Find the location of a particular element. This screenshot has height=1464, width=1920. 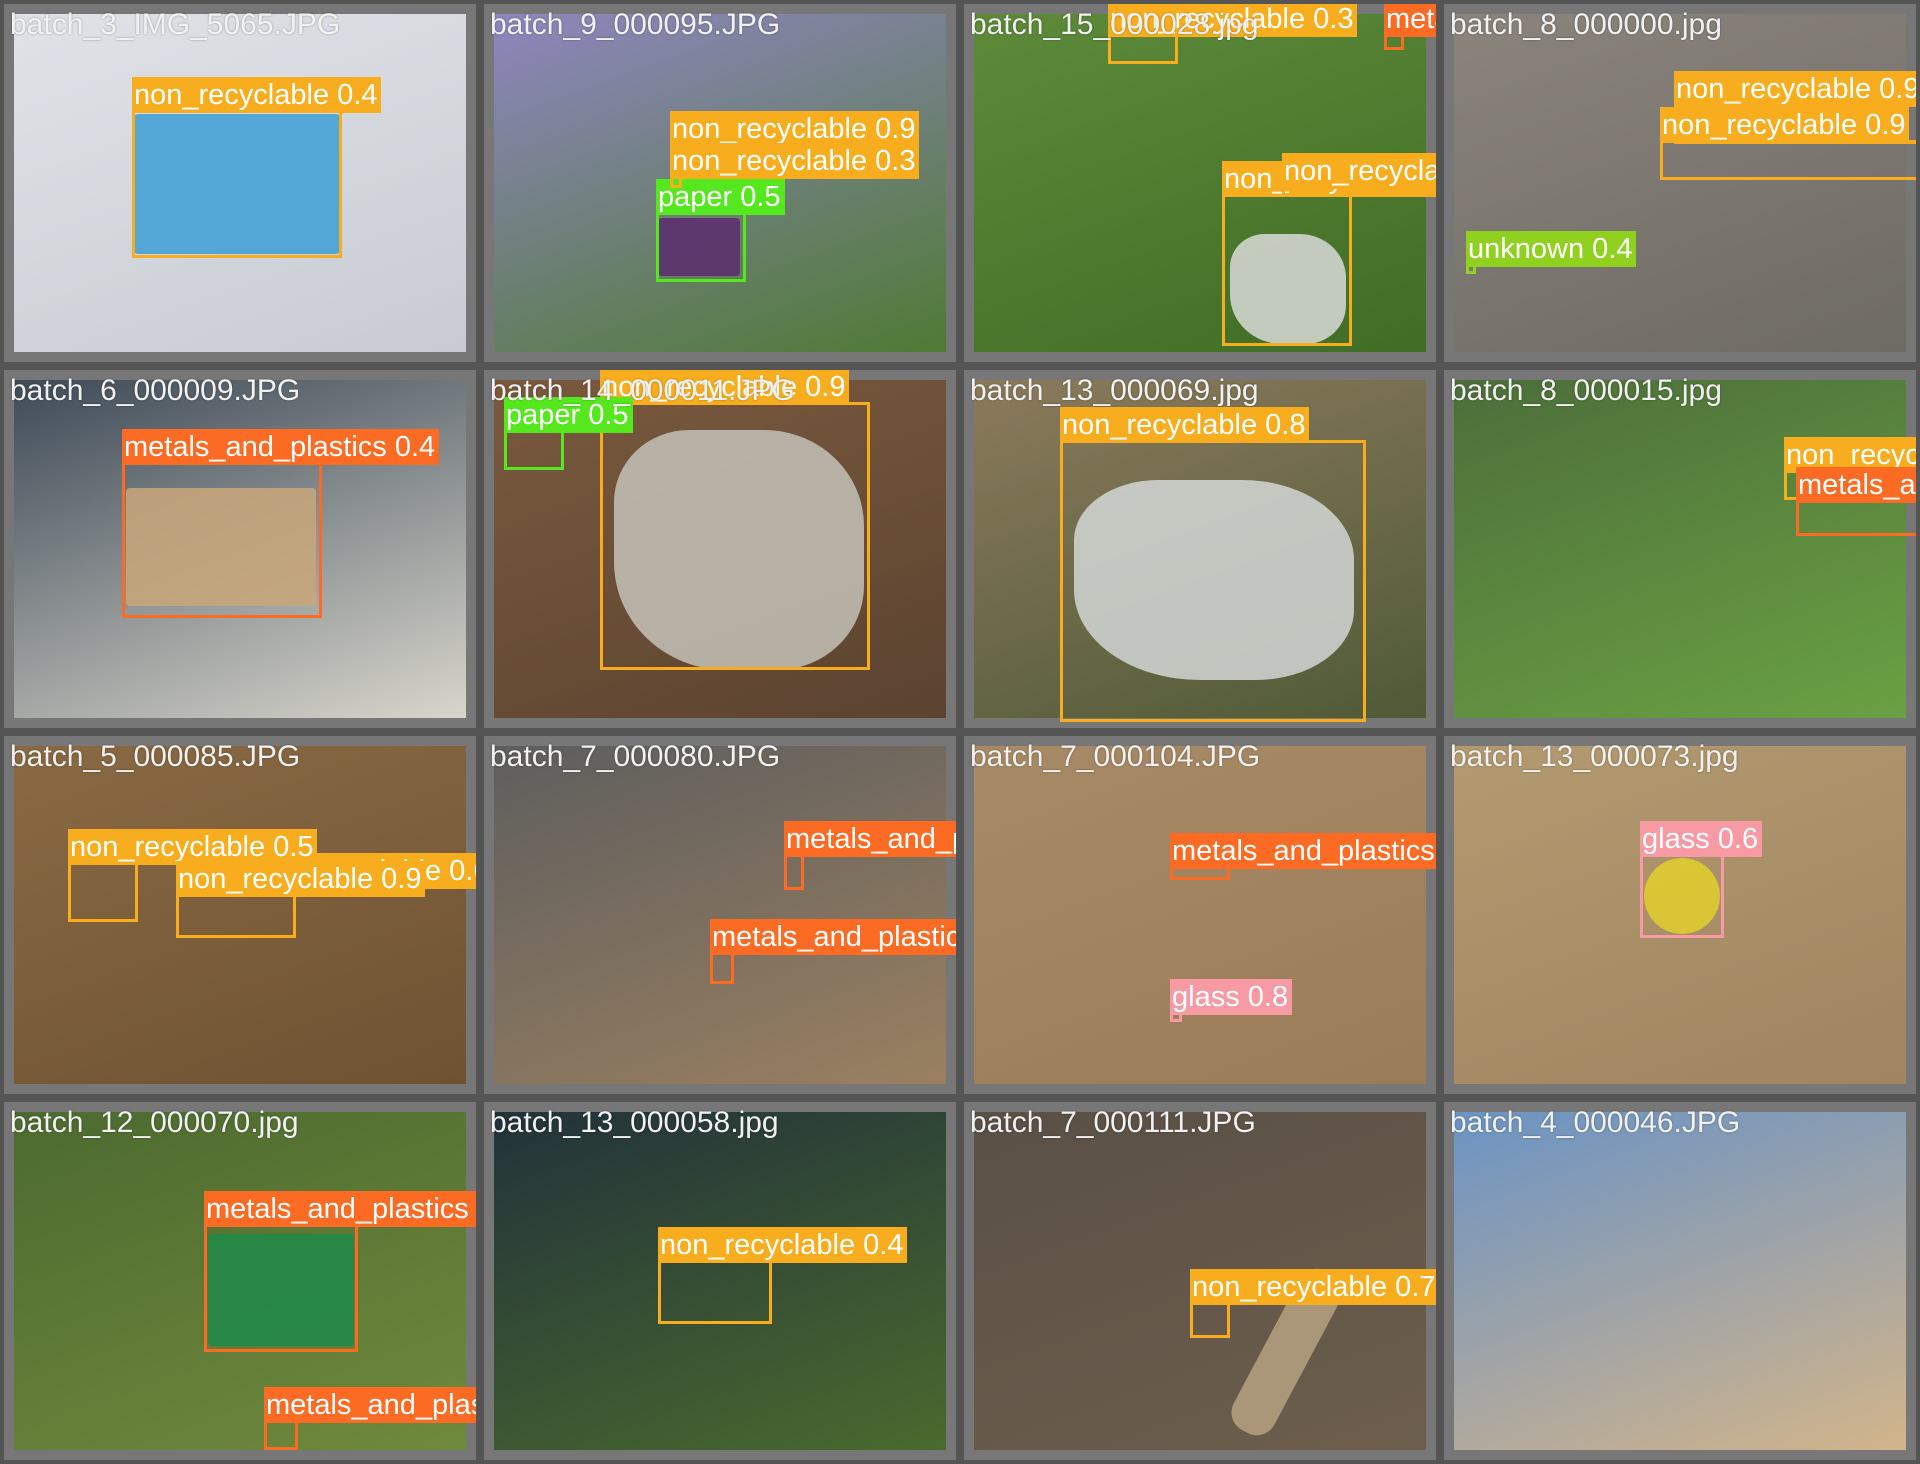

detection-box: glass 0.8 is located at coordinates (1231, 1000).